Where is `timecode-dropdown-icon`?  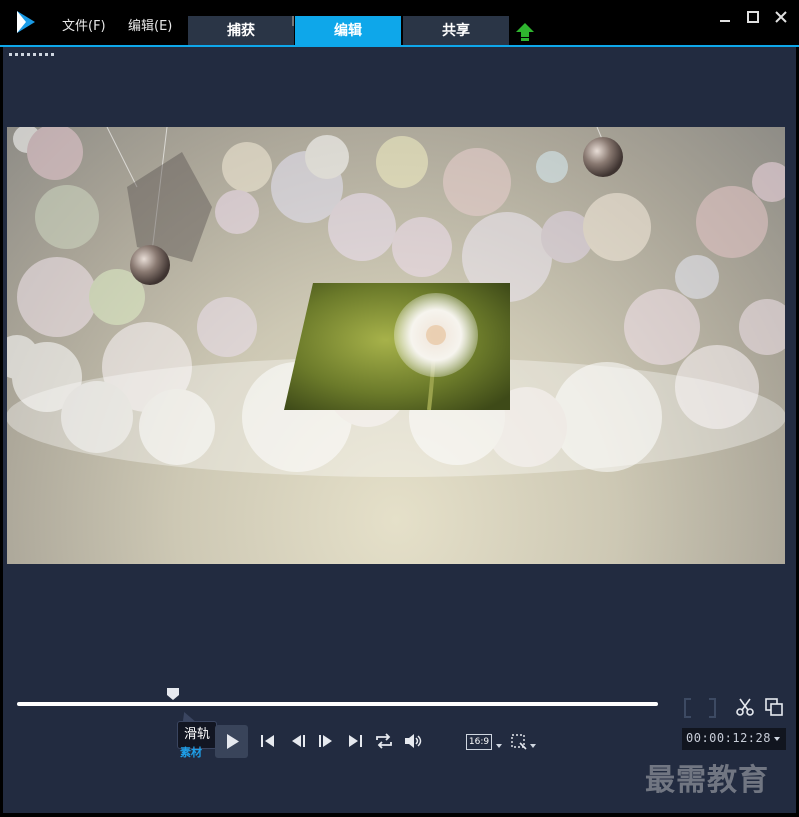 timecode-dropdown-icon is located at coordinates (777, 739).